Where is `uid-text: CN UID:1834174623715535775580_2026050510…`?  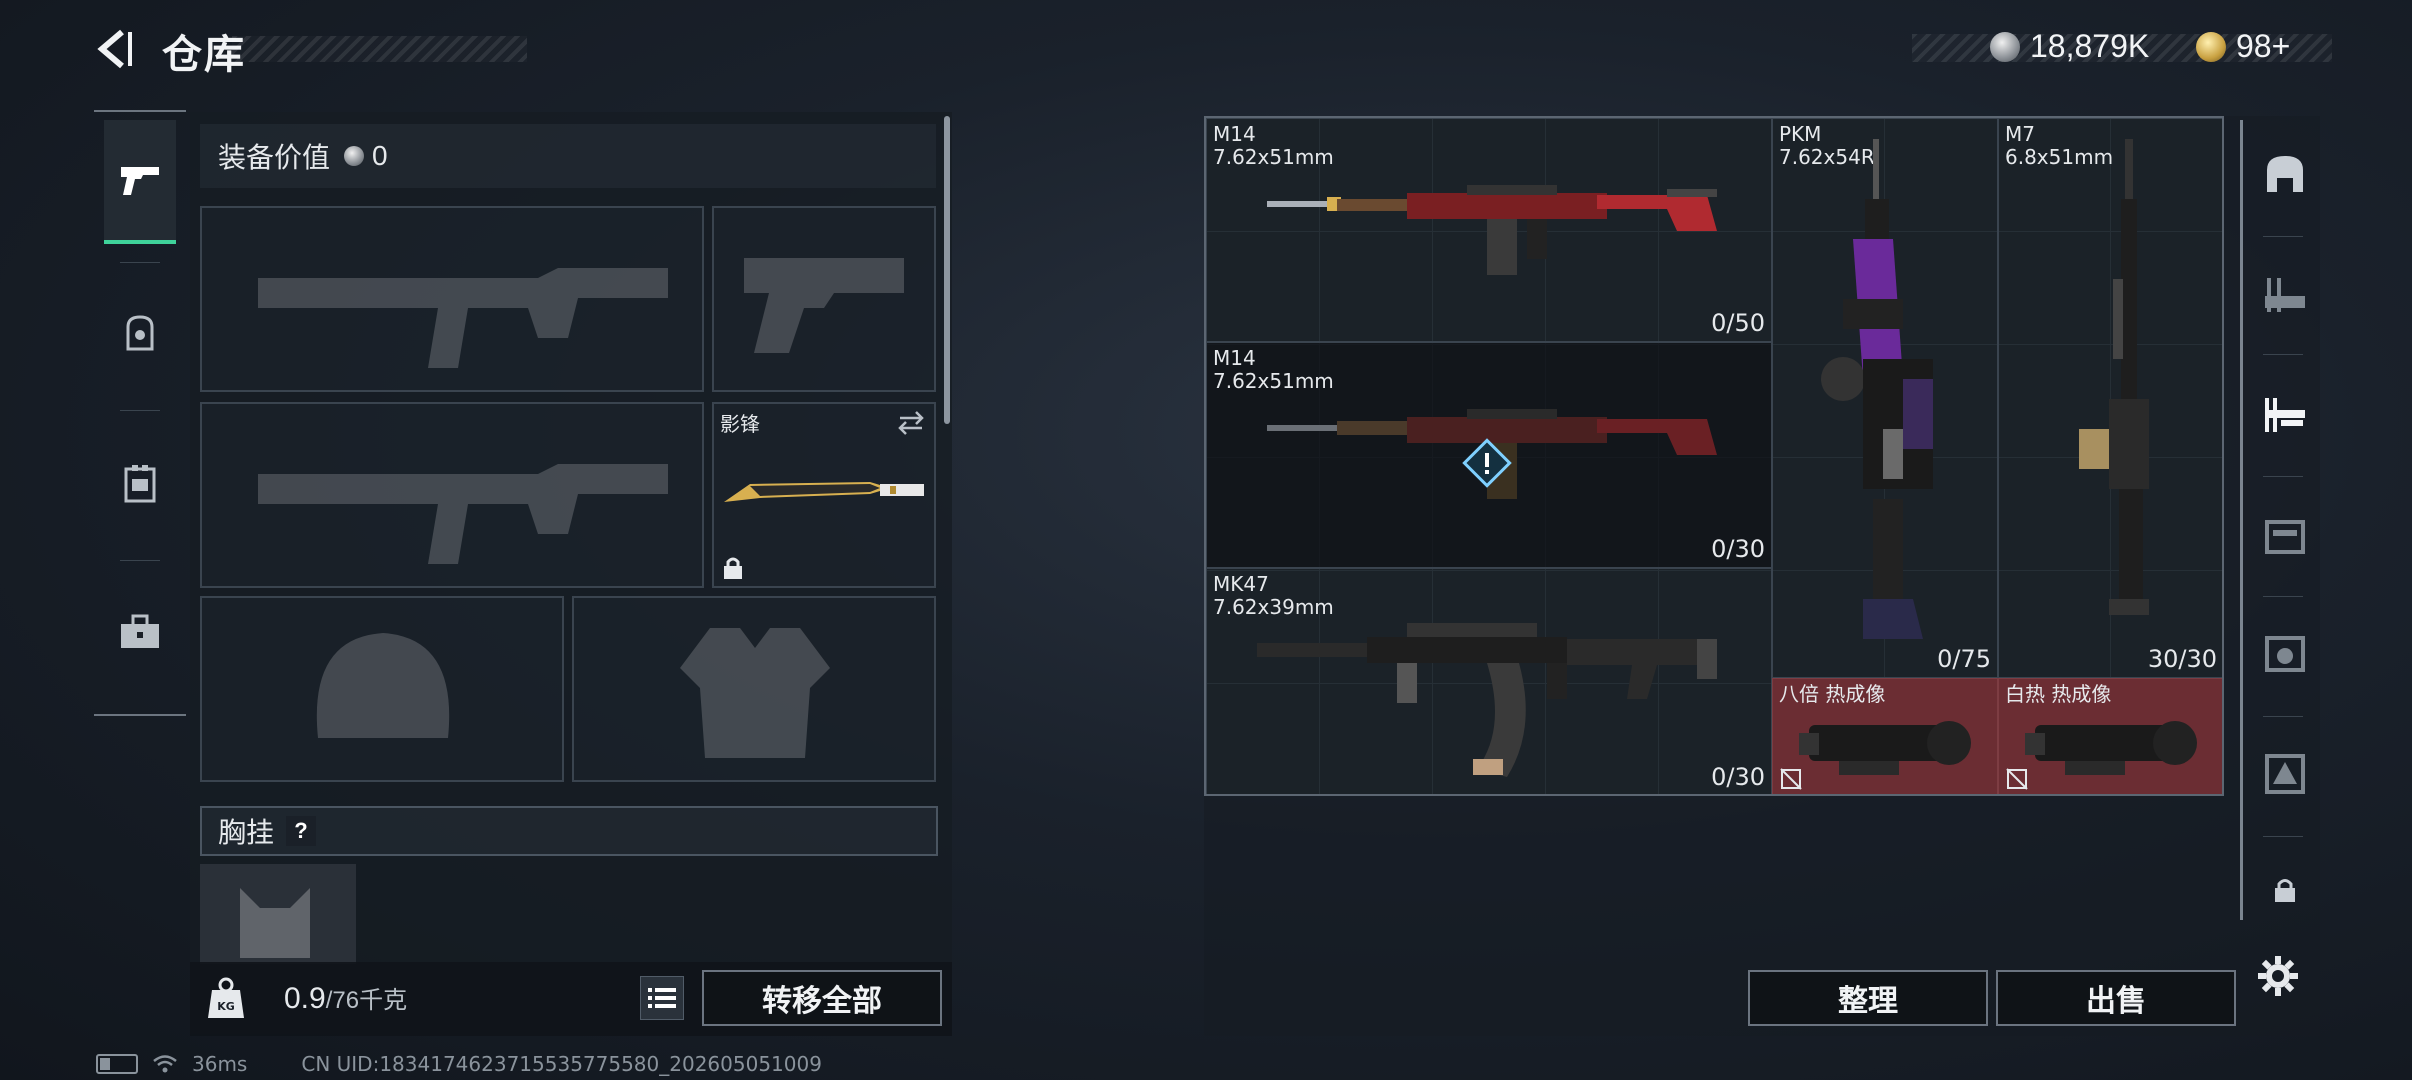
uid-text: CN UID:1834174623715535775580_2026050510… is located at coordinates (561, 1064).